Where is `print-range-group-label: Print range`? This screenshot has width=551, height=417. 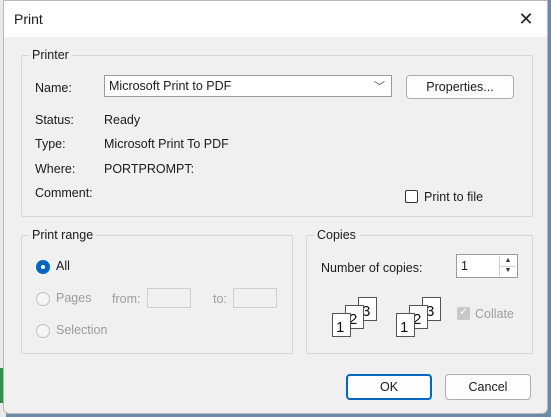 print-range-group-label: Print range is located at coordinates (63, 235).